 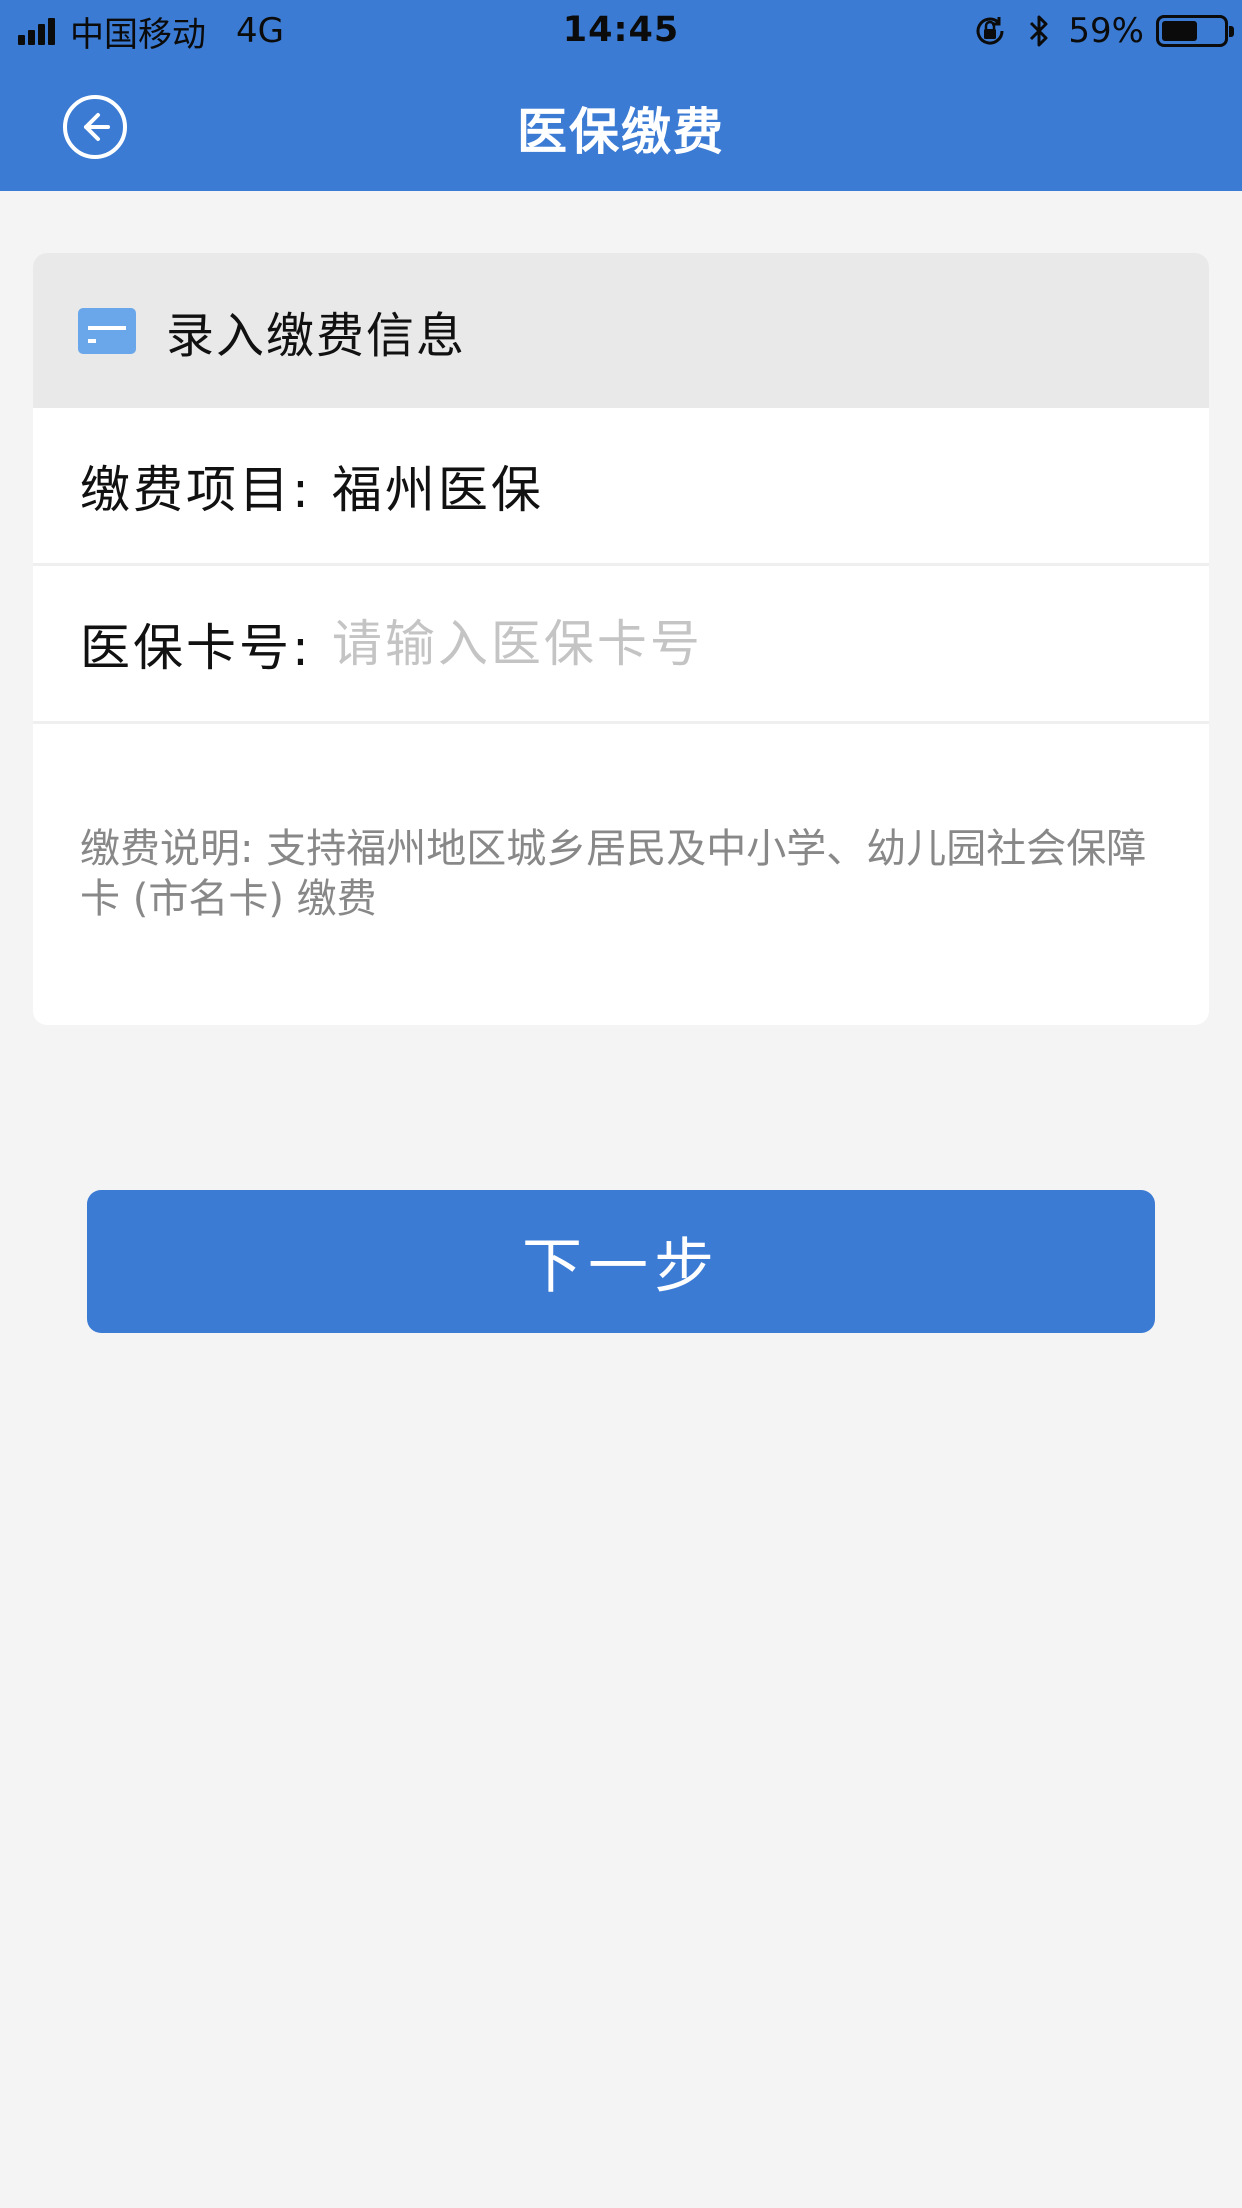 I want to click on status-right: 59%, so click(x=1103, y=31).